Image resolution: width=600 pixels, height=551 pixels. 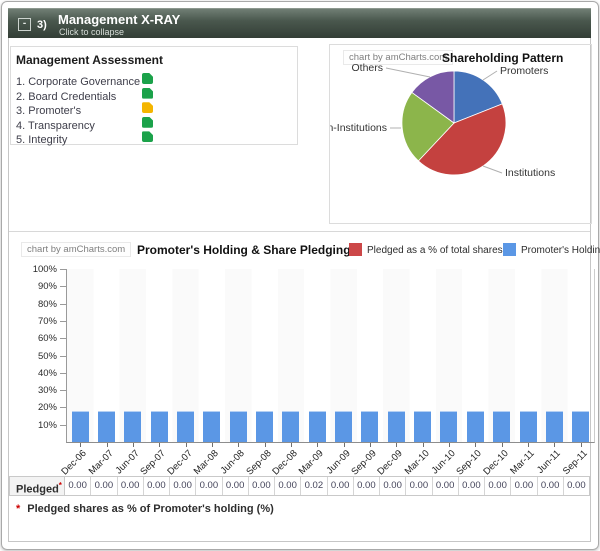 I want to click on assessment-title: Management Assessment, so click(x=89, y=60).